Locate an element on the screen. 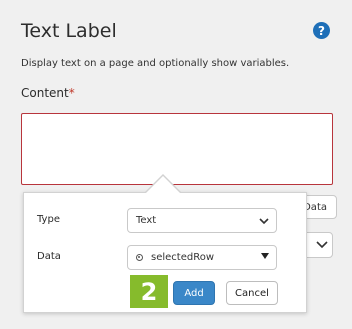 The height and width of the screenshot is (329, 352). type-select: Text is located at coordinates (202, 220).